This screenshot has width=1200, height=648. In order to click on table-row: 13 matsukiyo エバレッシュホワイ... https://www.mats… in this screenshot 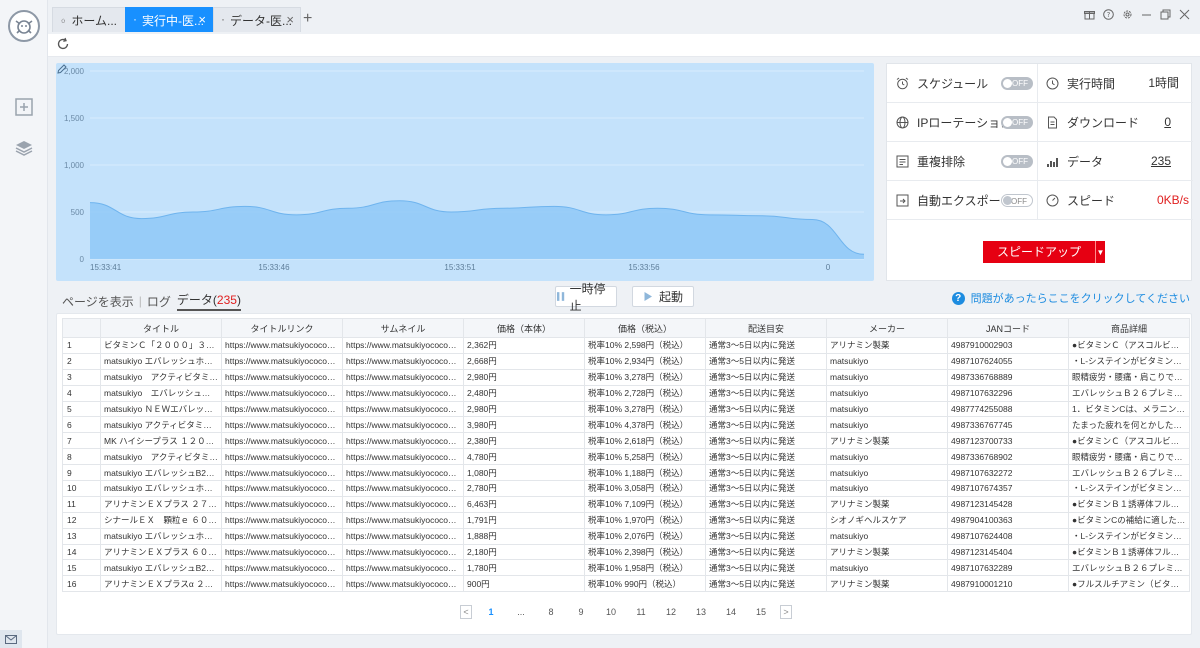, I will do `click(626, 536)`.